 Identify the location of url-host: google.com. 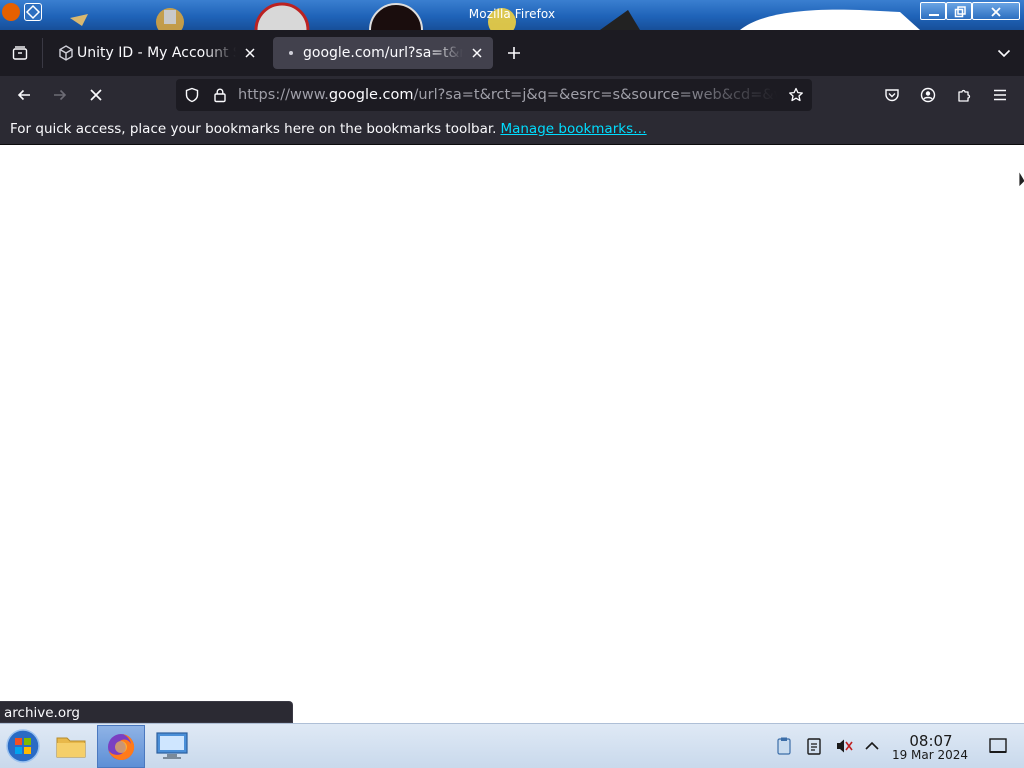
(371, 95).